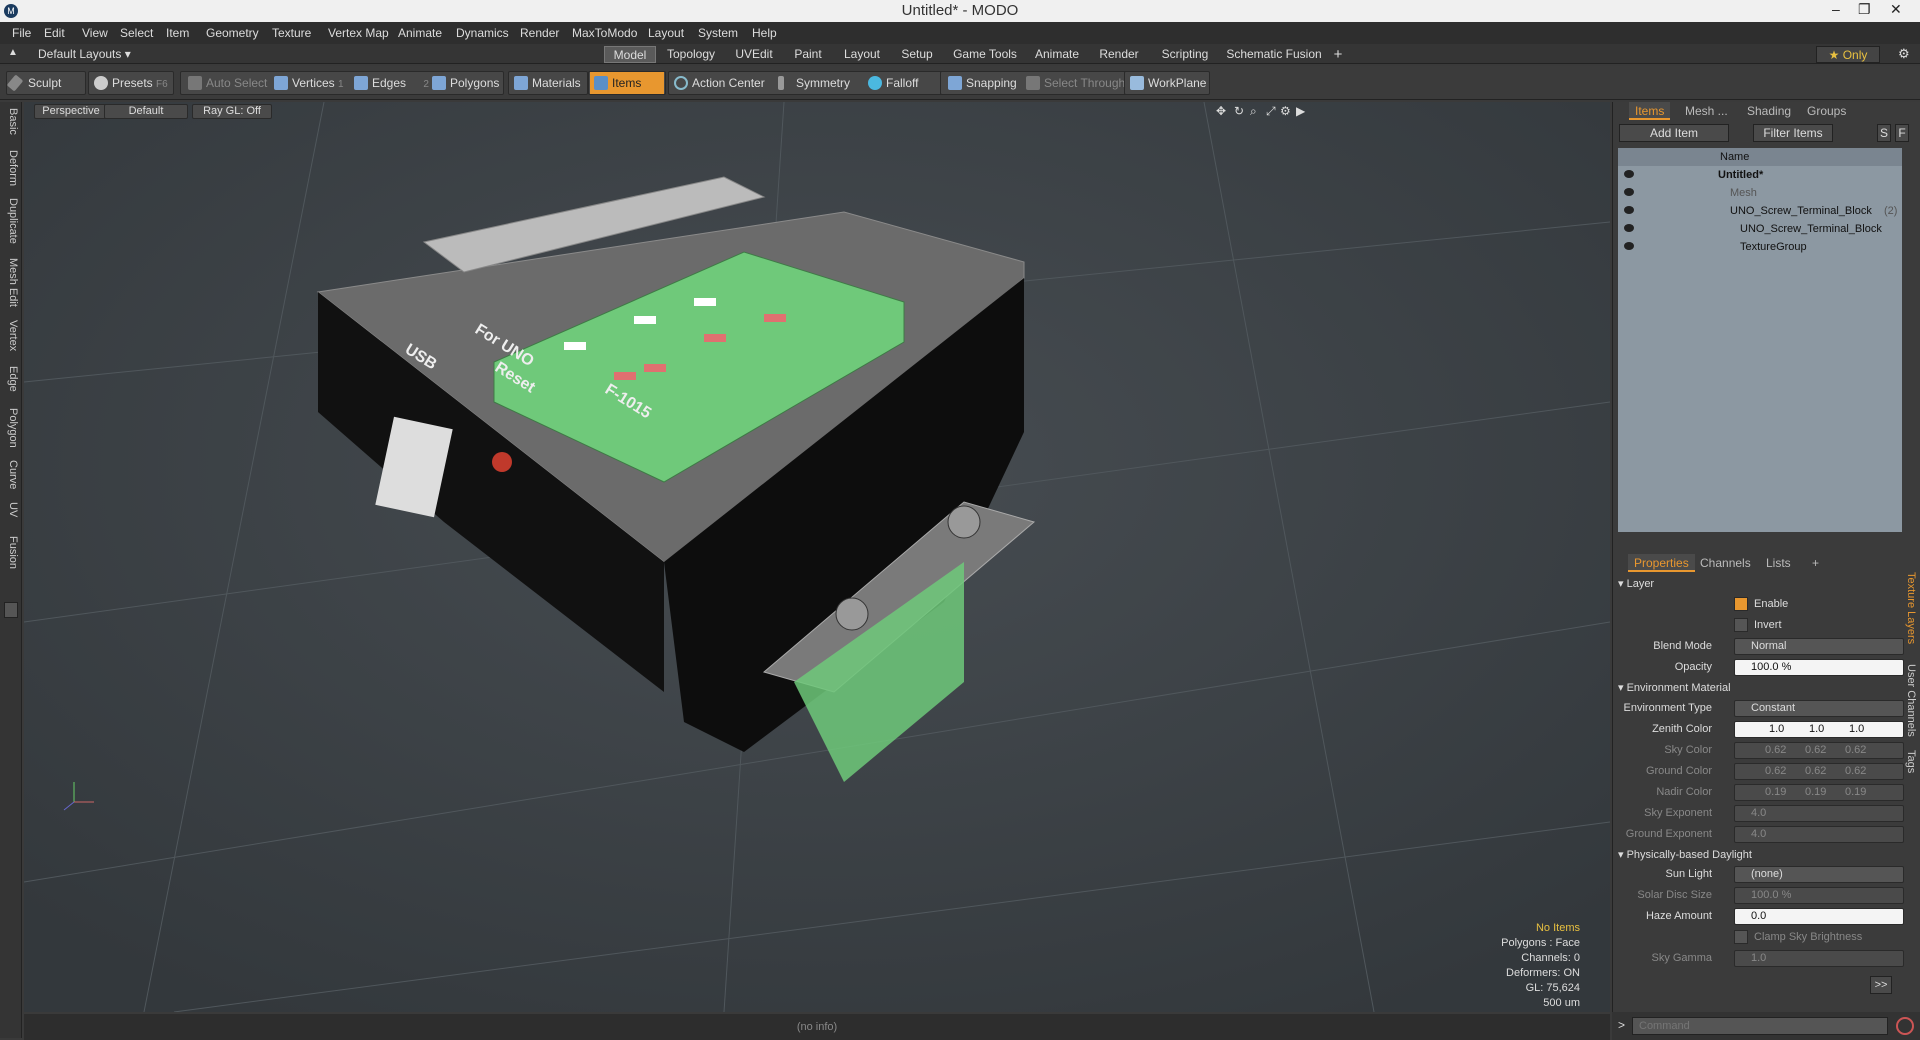 This screenshot has height=1040, width=1920. I want to click on ground-exp-field: 4.0, so click(1819, 834).